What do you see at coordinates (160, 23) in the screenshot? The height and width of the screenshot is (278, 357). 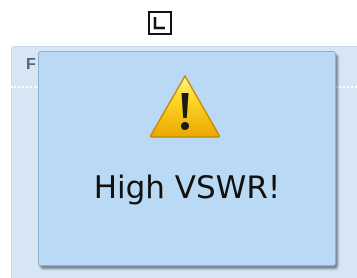 I see `window-square-icon` at bounding box center [160, 23].